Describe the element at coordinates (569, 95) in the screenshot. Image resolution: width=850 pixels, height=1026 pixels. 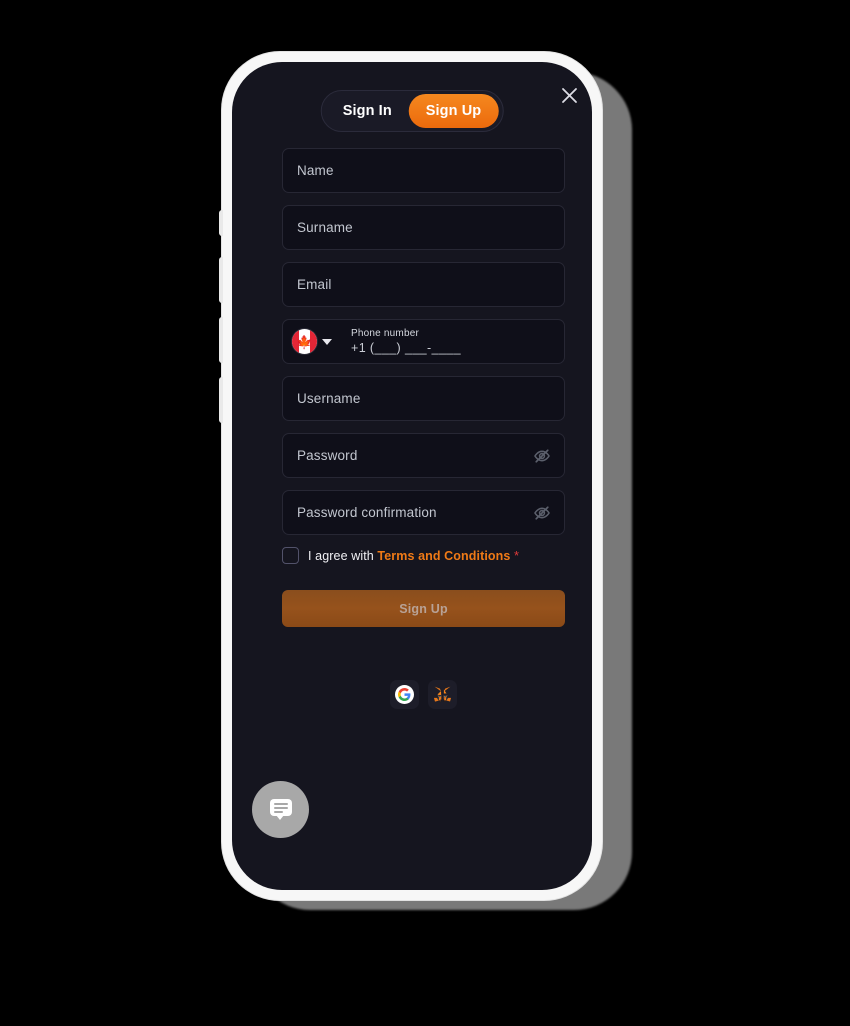
I see `close-icon` at that location.